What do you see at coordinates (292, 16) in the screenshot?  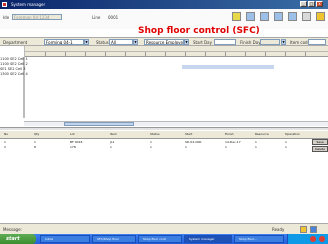 I see `settings-icon` at bounding box center [292, 16].